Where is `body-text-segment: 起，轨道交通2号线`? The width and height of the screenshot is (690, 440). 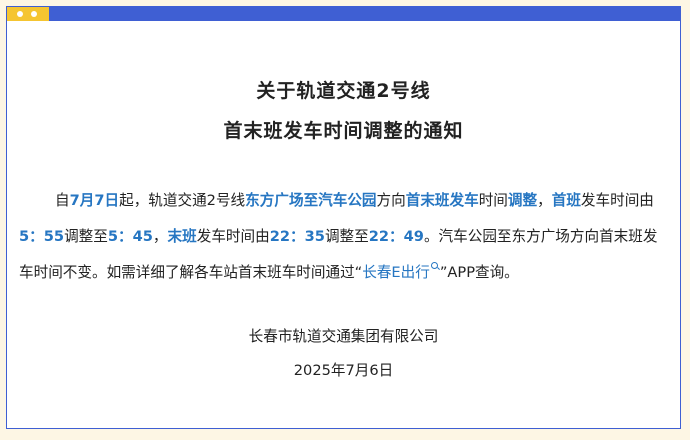
body-text-segment: 起，轨道交通2号线 is located at coordinates (182, 200).